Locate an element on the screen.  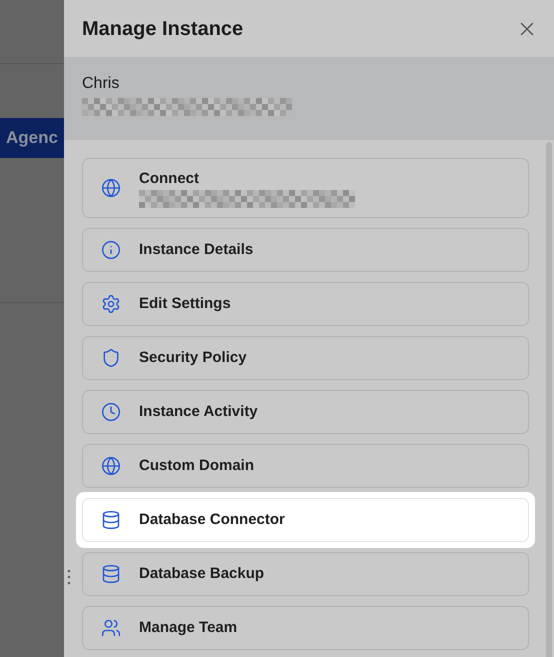
menu-item: Instance Details is located at coordinates (305, 250).